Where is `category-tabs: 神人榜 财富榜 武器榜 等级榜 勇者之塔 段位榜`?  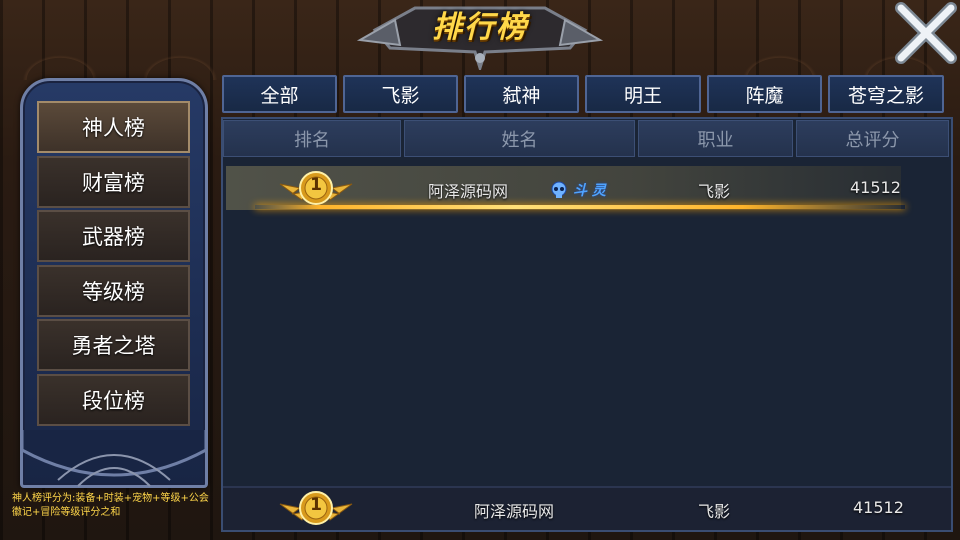 category-tabs: 神人榜 财富榜 武器榜 等级榜 勇者之塔 段位榜 is located at coordinates (113, 264).